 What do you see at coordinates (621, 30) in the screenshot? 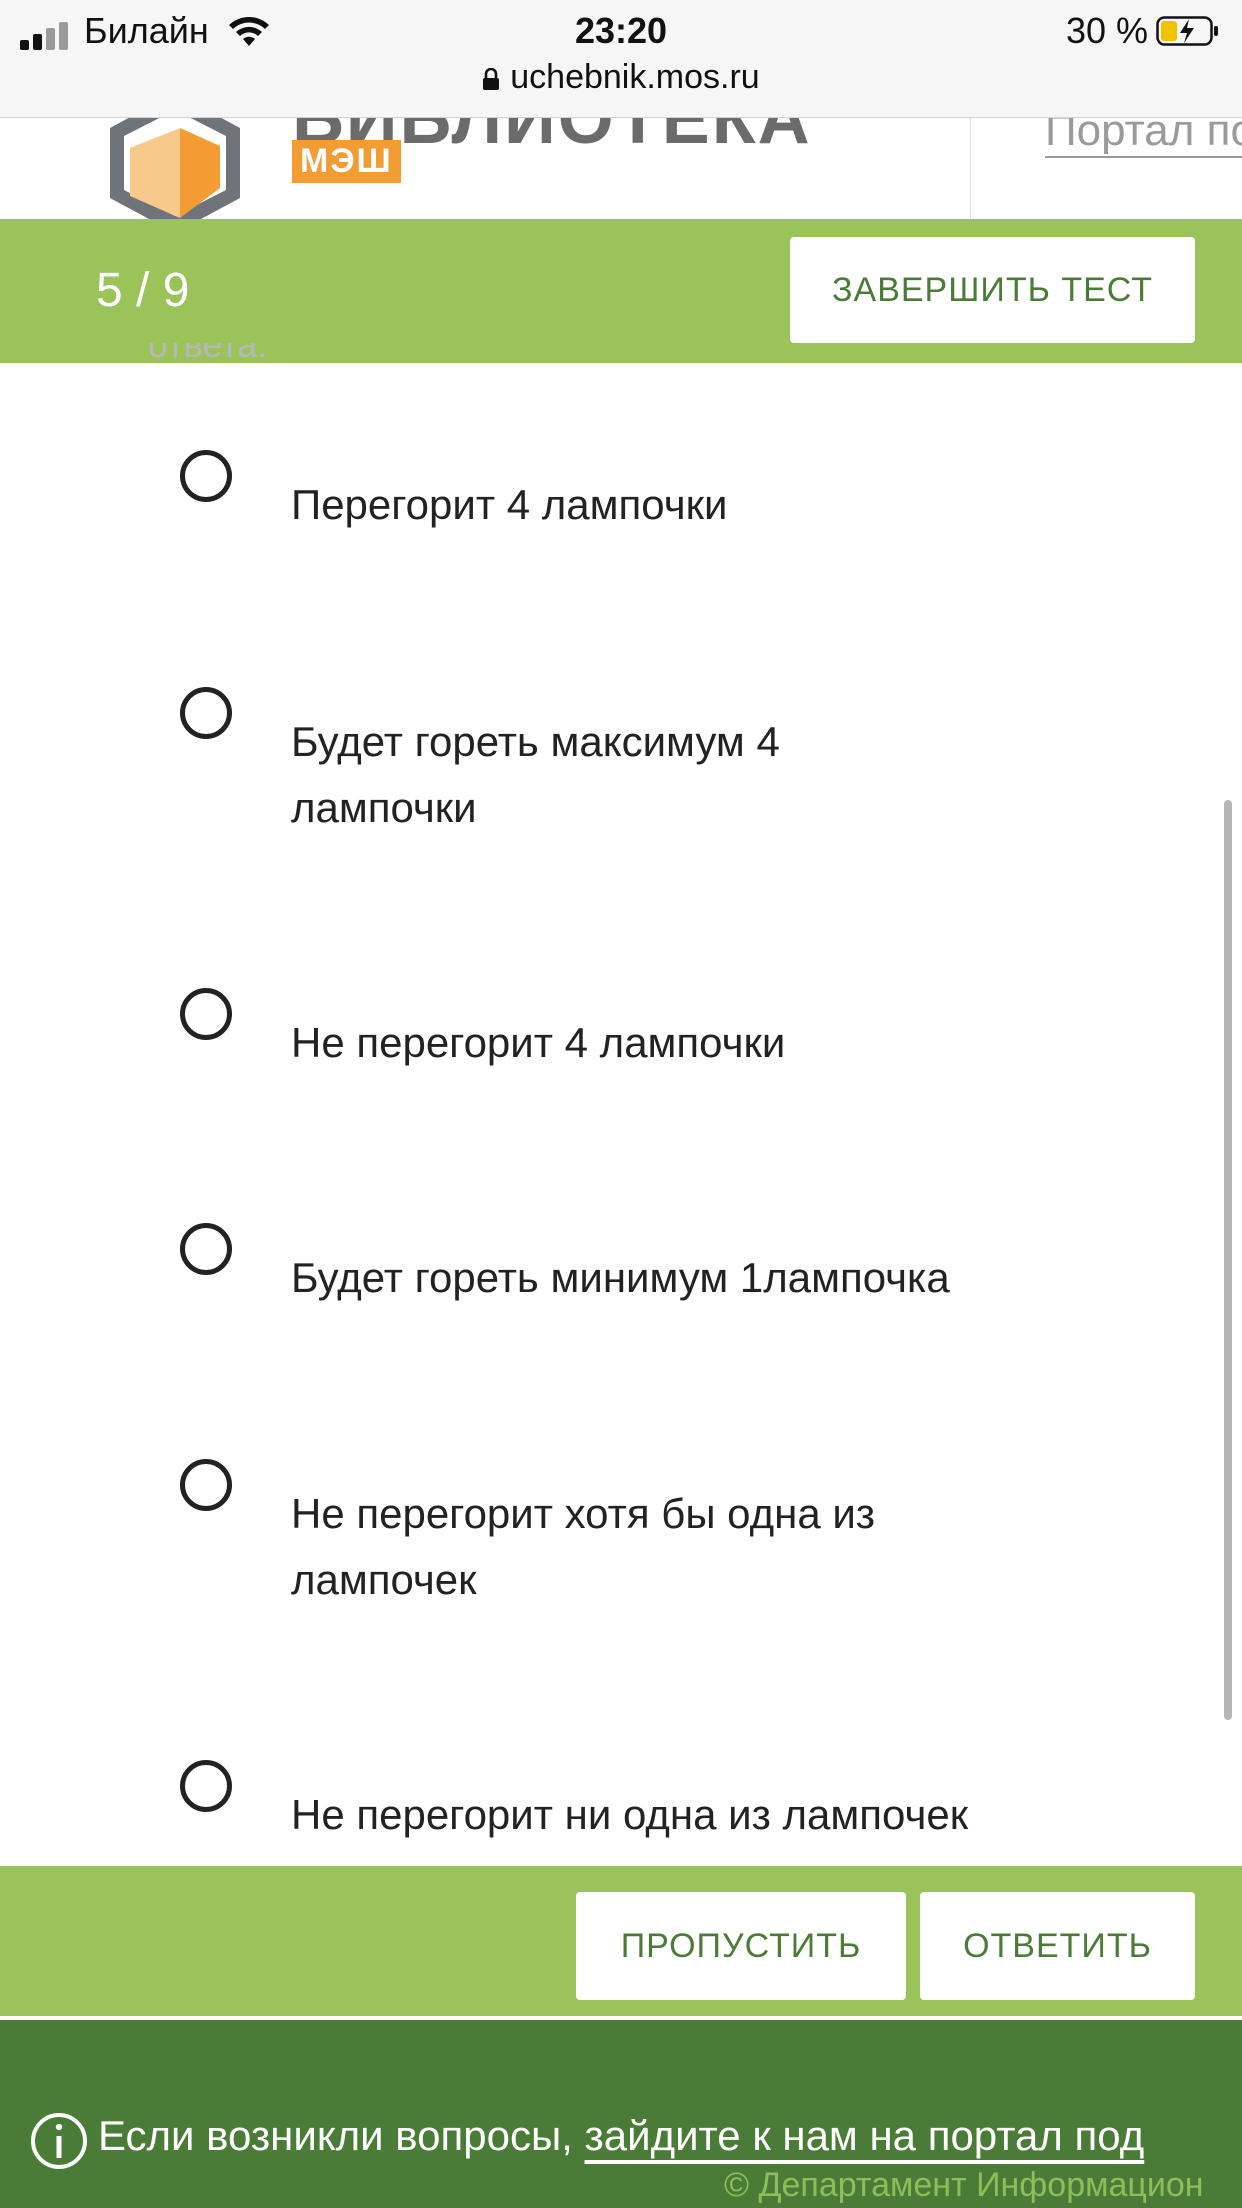
I see `clock: 23:20` at bounding box center [621, 30].